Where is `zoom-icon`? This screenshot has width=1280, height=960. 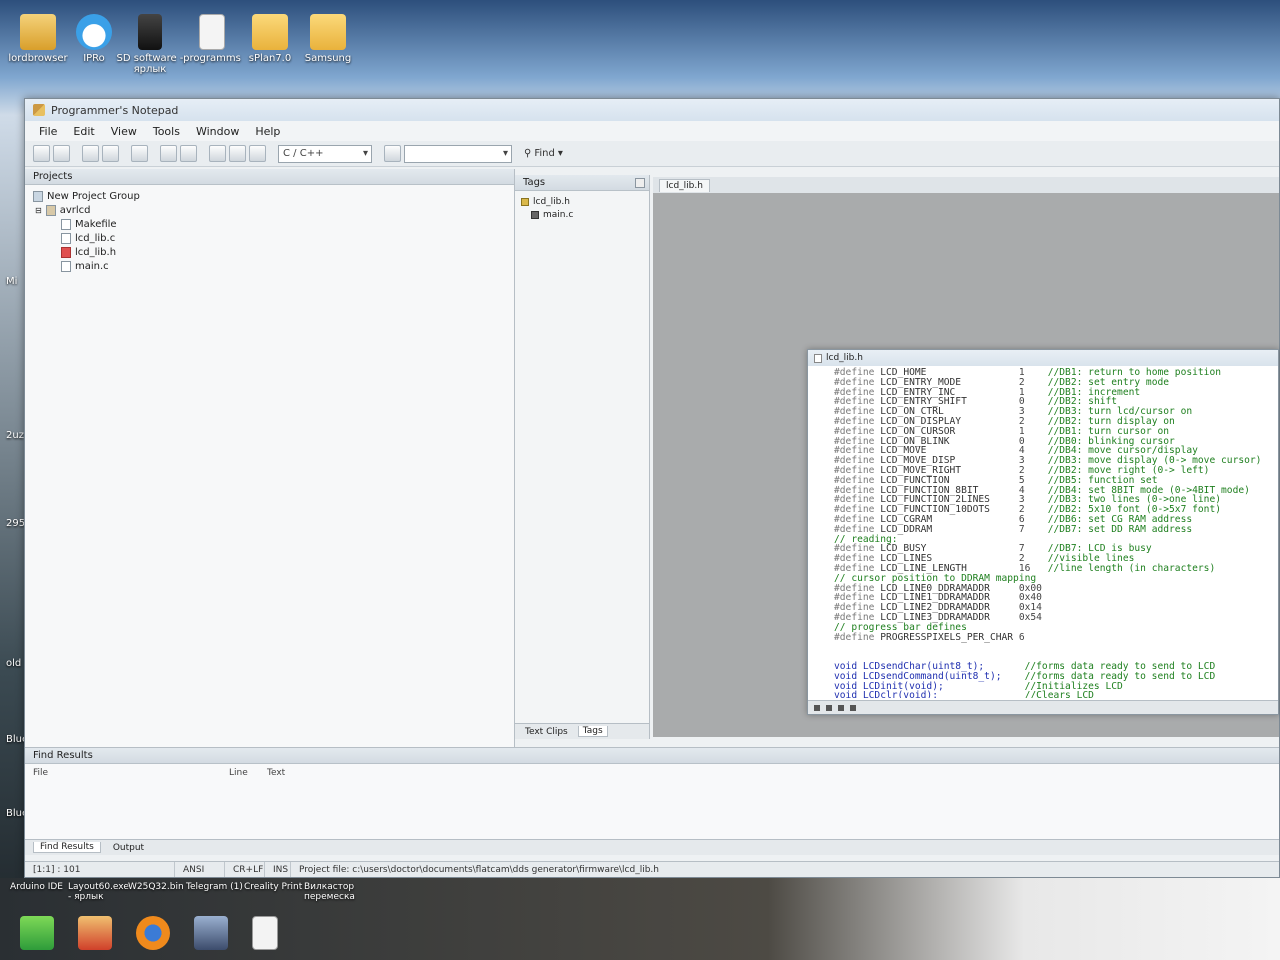 zoom-icon is located at coordinates (853, 707).